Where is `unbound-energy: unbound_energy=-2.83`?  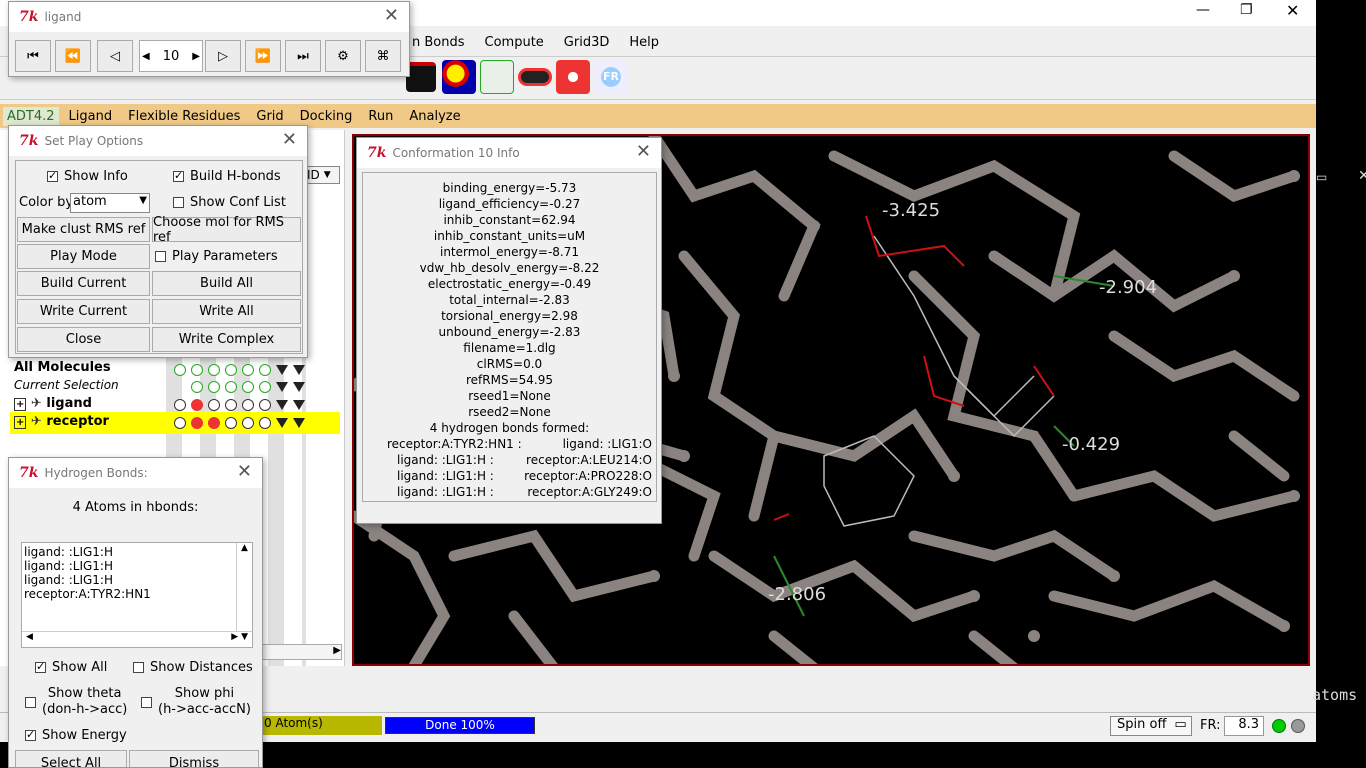
unbound-energy: unbound_energy=-2.83 is located at coordinates (509, 332).